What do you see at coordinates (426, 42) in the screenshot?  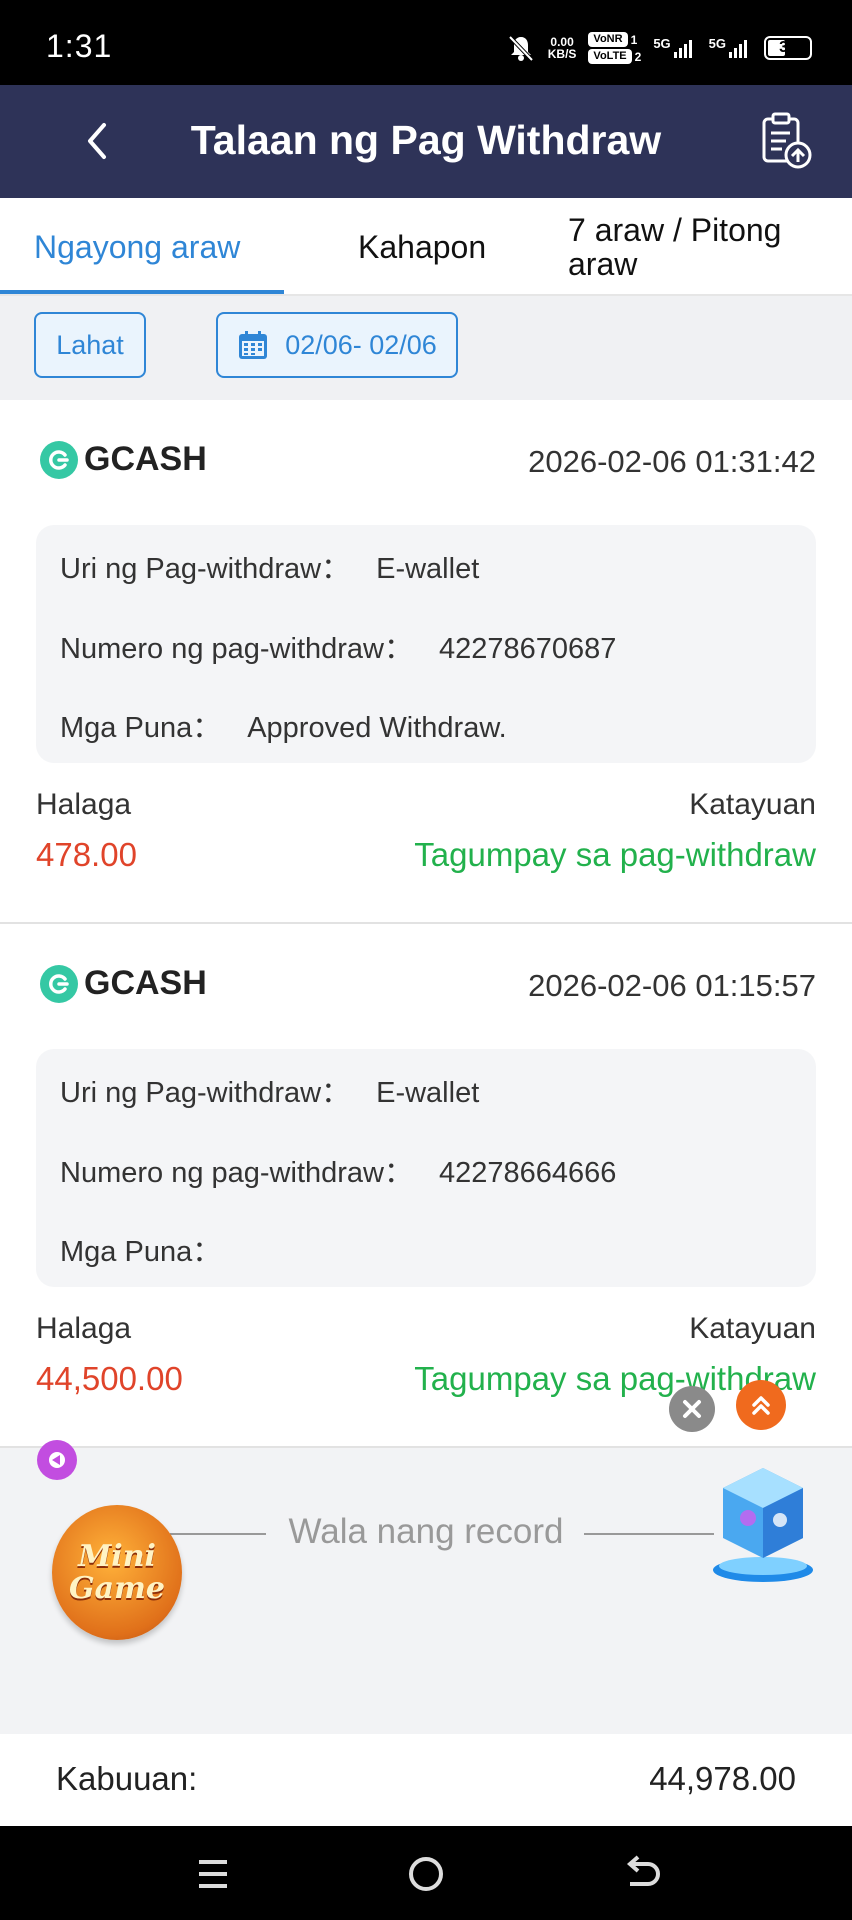 I see `status-bar: 1:31 0.00 KB/S VoNR 1 VoLTE 2 5G 5G 39` at bounding box center [426, 42].